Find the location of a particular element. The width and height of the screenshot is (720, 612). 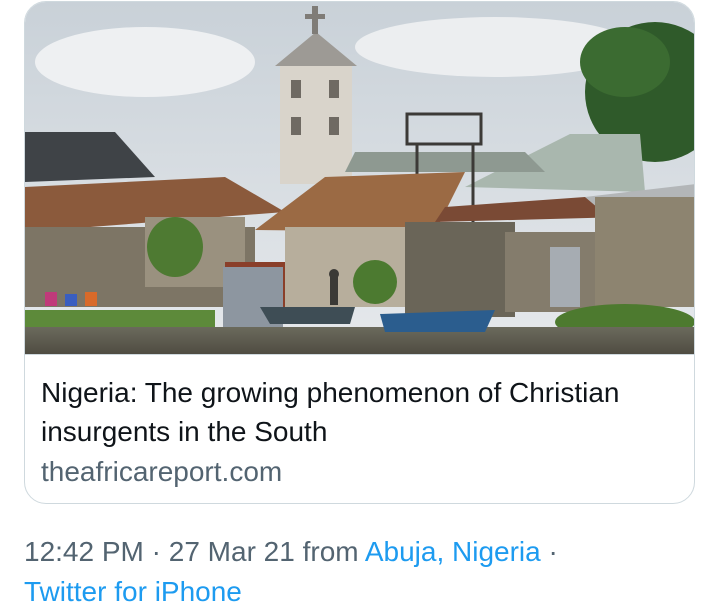

source-link: Twitter for iPhone is located at coordinates (133, 591).